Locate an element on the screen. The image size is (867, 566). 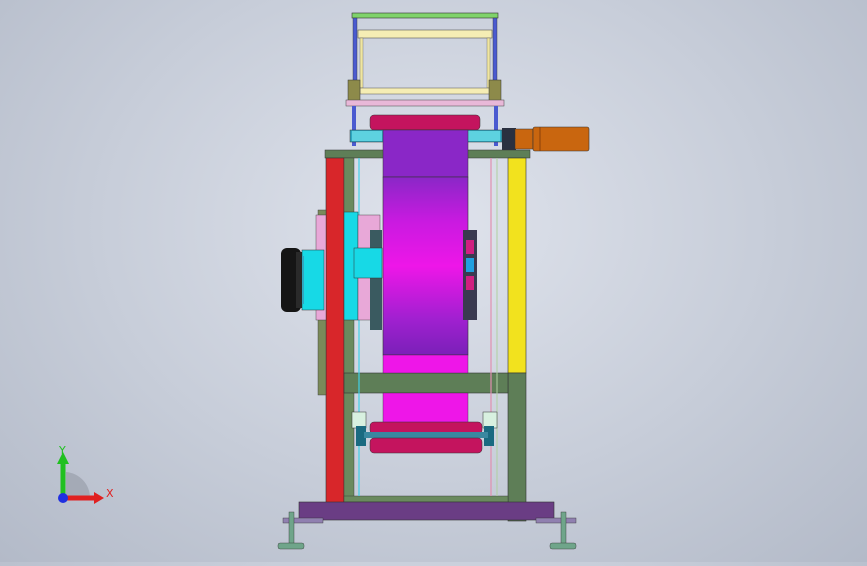
base-plate is located at coordinates (429, 512).